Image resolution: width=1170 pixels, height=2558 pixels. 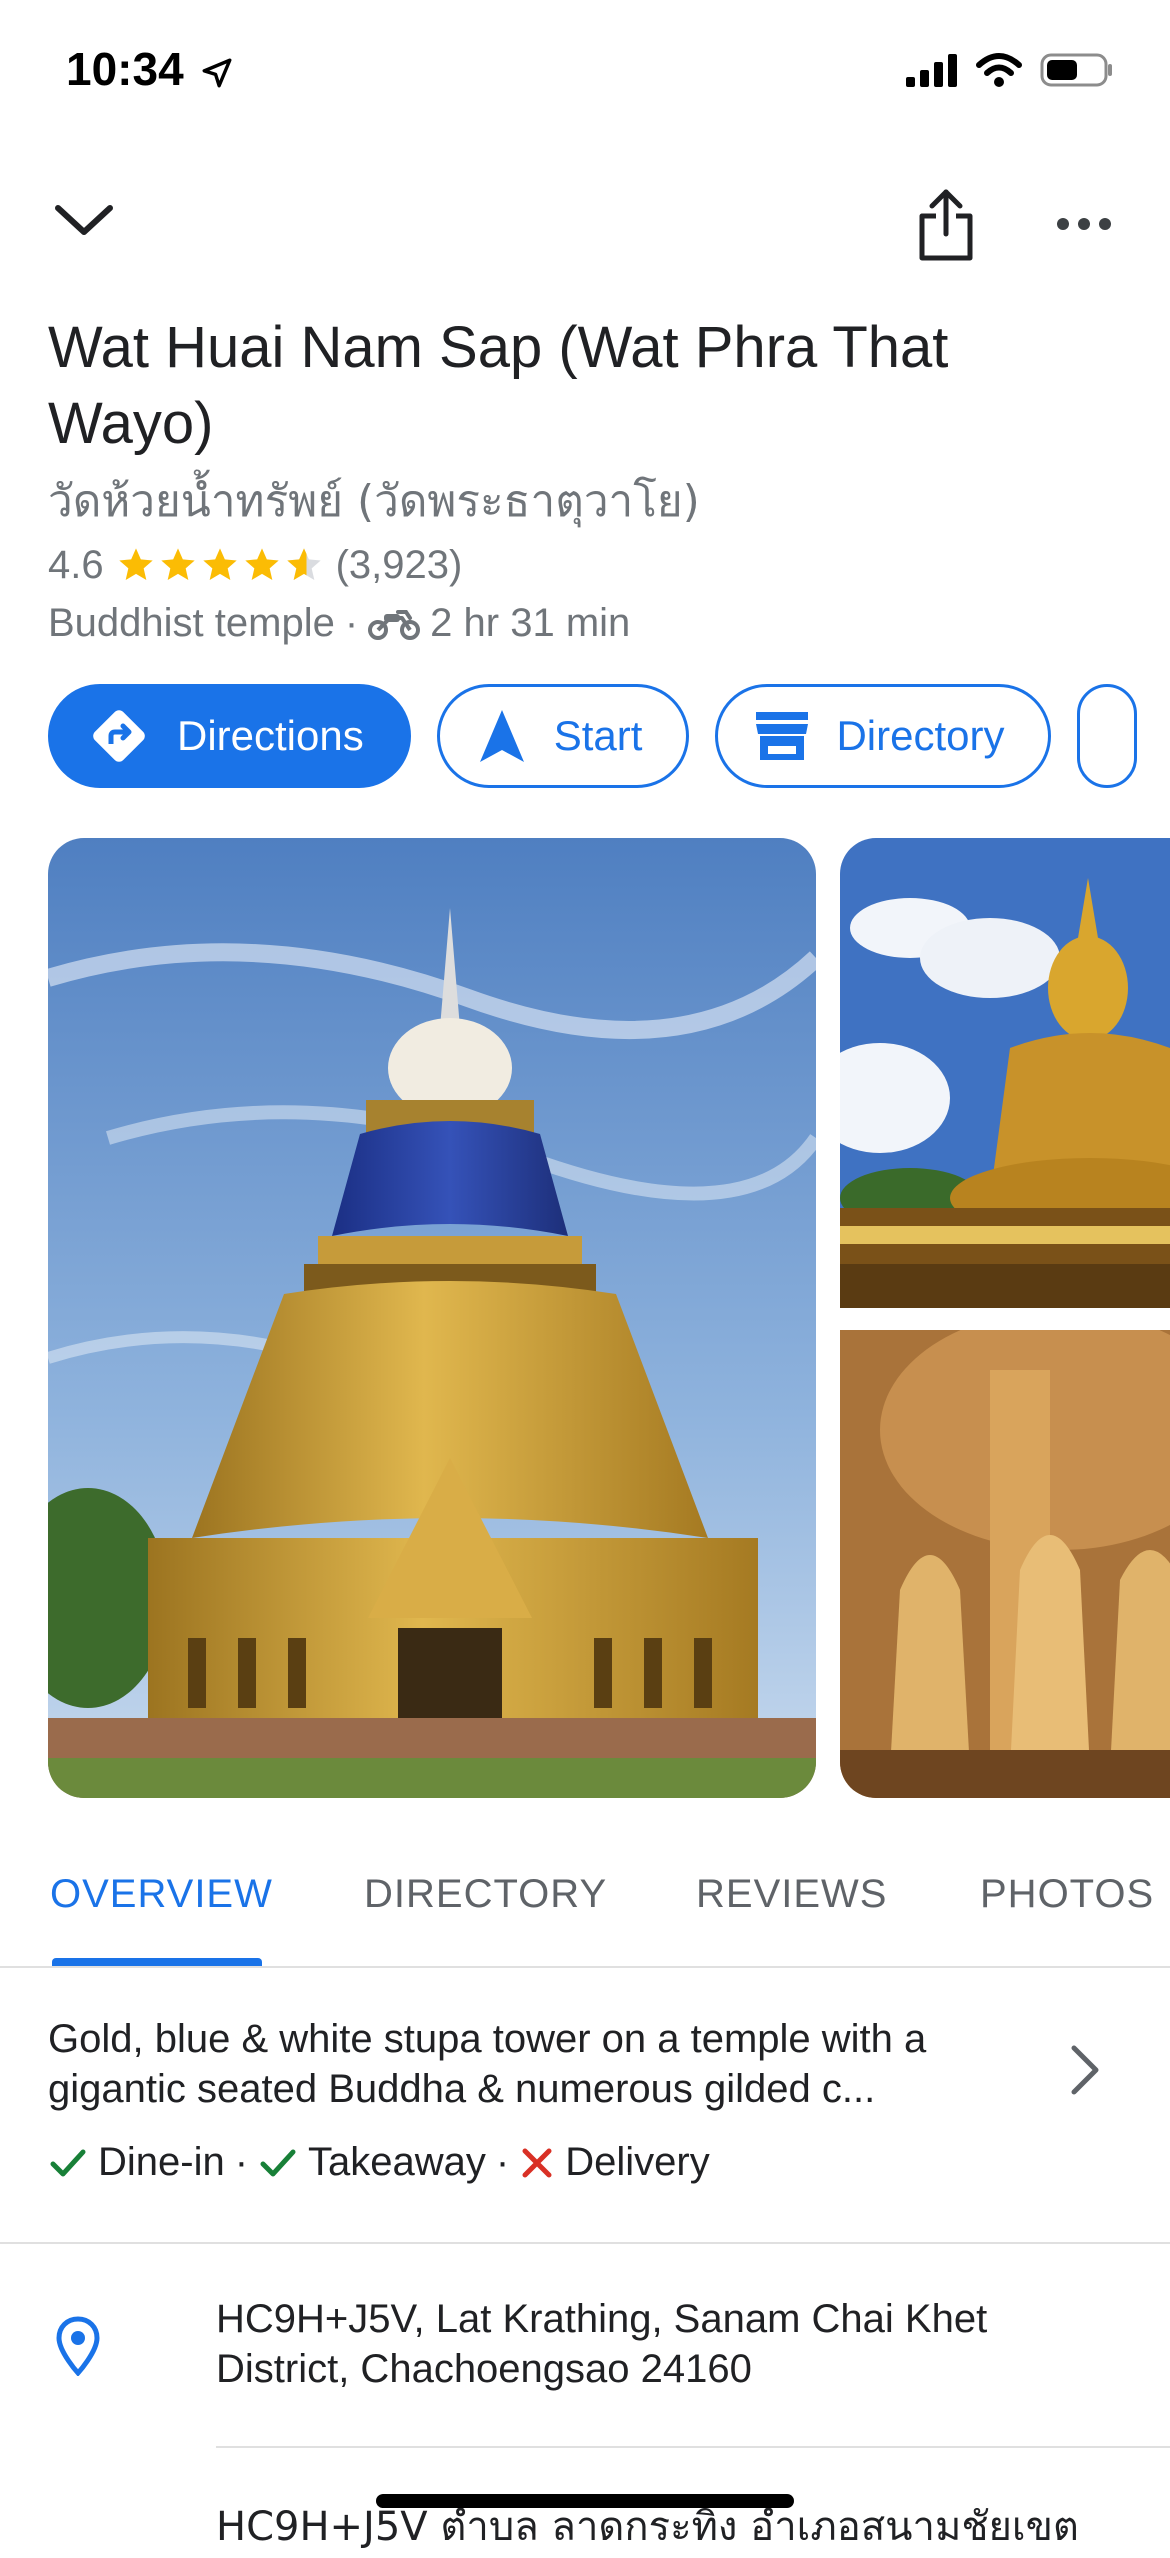 What do you see at coordinates (191, 622) in the screenshot?
I see `category-label: Buddhist temple` at bounding box center [191, 622].